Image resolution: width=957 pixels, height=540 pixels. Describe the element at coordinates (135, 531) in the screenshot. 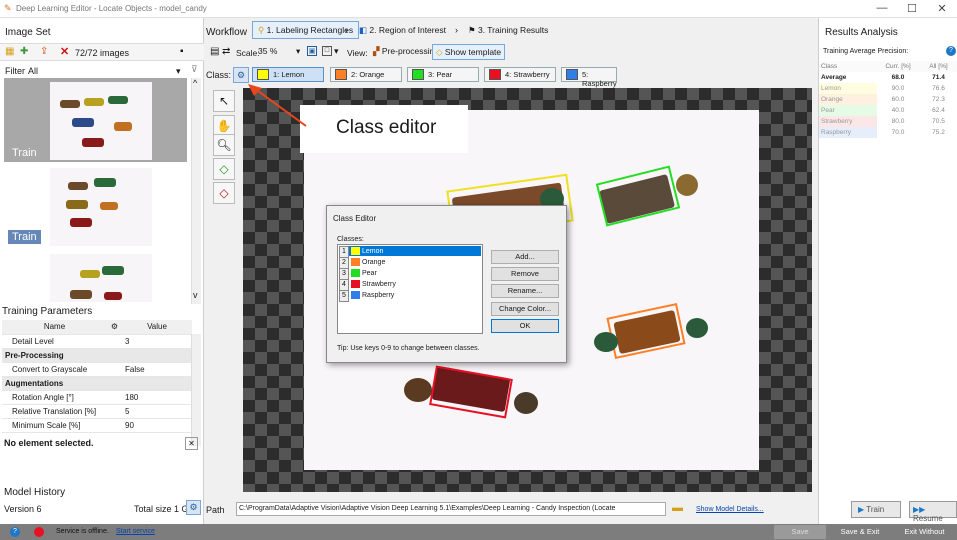

I see `start-service-link: Start service` at that location.